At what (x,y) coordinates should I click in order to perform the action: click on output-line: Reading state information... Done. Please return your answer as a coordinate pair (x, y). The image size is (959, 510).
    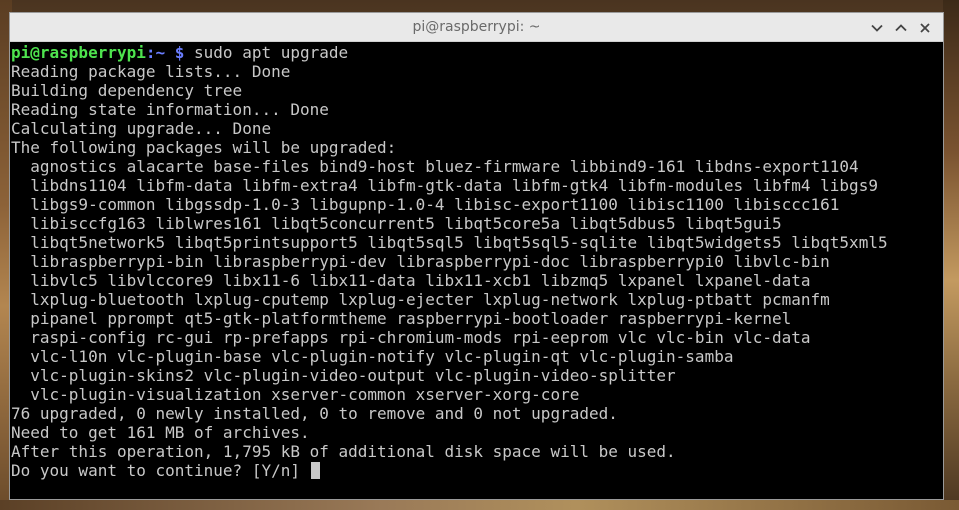
    Looking at the image, I should click on (170, 109).